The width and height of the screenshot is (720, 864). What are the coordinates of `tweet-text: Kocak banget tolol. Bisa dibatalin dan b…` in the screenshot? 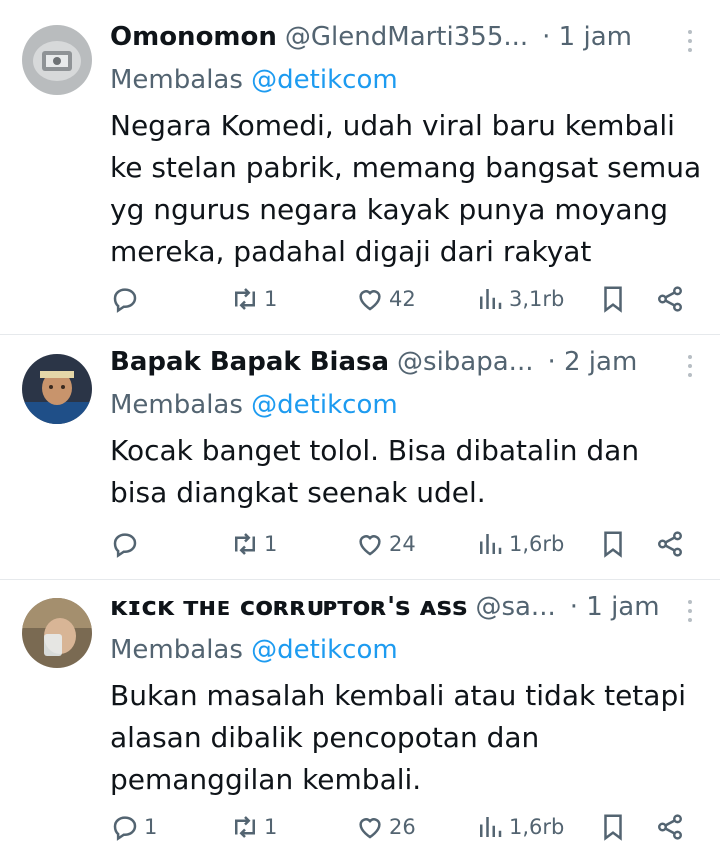 It's located at (375, 471).